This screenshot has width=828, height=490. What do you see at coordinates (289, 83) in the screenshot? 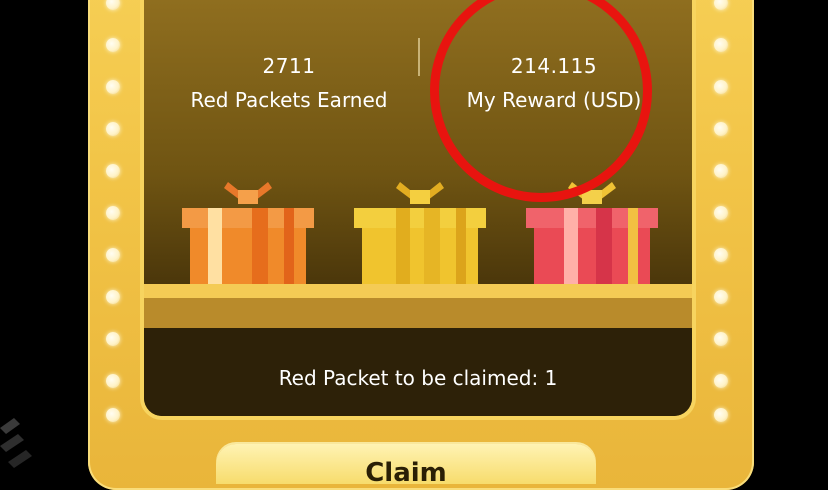
I see `packets-earned-stat: 2711 Red Packets Earned` at bounding box center [289, 83].